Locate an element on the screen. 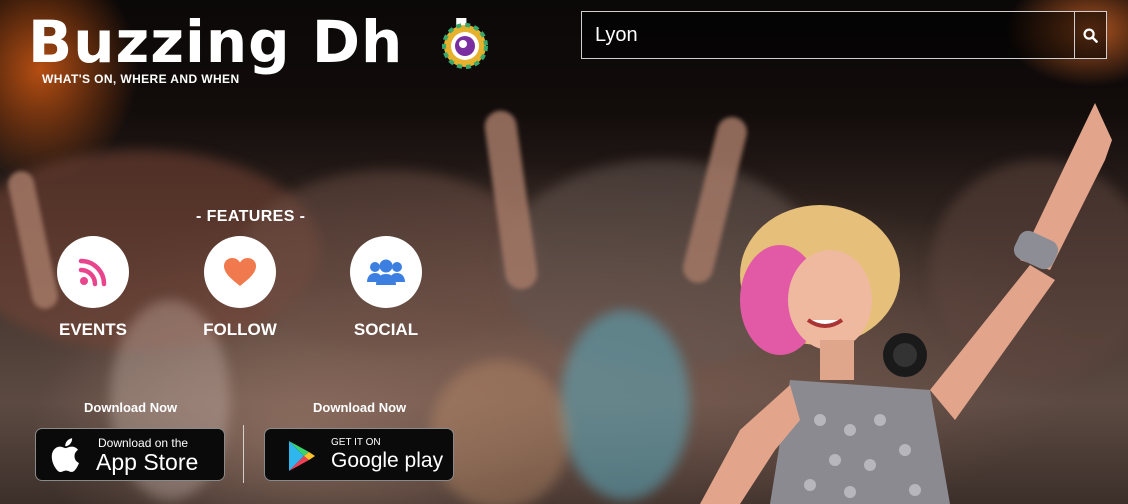 The width and height of the screenshot is (1128, 504). search-input is located at coordinates (829, 35).